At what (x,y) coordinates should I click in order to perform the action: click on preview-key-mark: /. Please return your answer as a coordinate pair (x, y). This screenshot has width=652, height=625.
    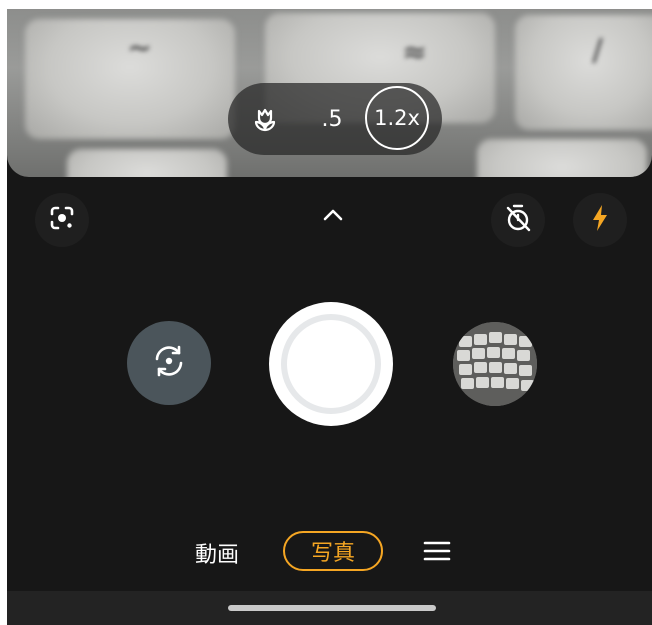
    Looking at the image, I should click on (597, 50).